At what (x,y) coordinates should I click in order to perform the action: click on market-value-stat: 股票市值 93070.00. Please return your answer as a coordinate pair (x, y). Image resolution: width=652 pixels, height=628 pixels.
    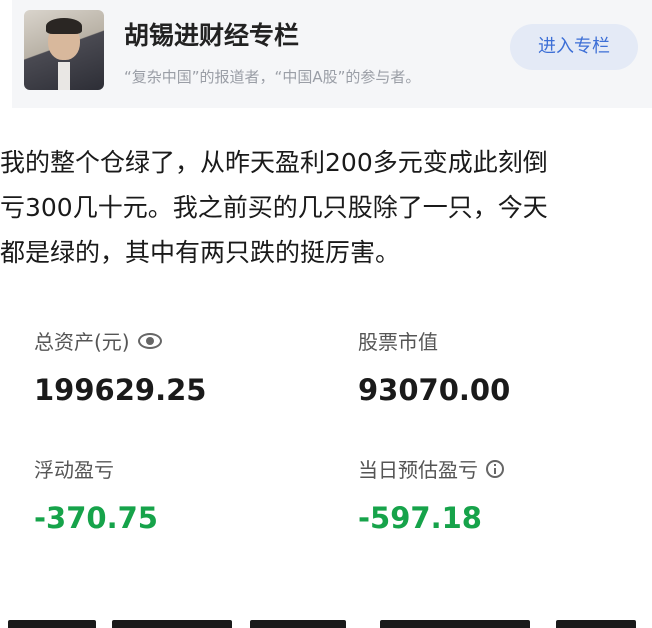
    Looking at the image, I should click on (434, 366).